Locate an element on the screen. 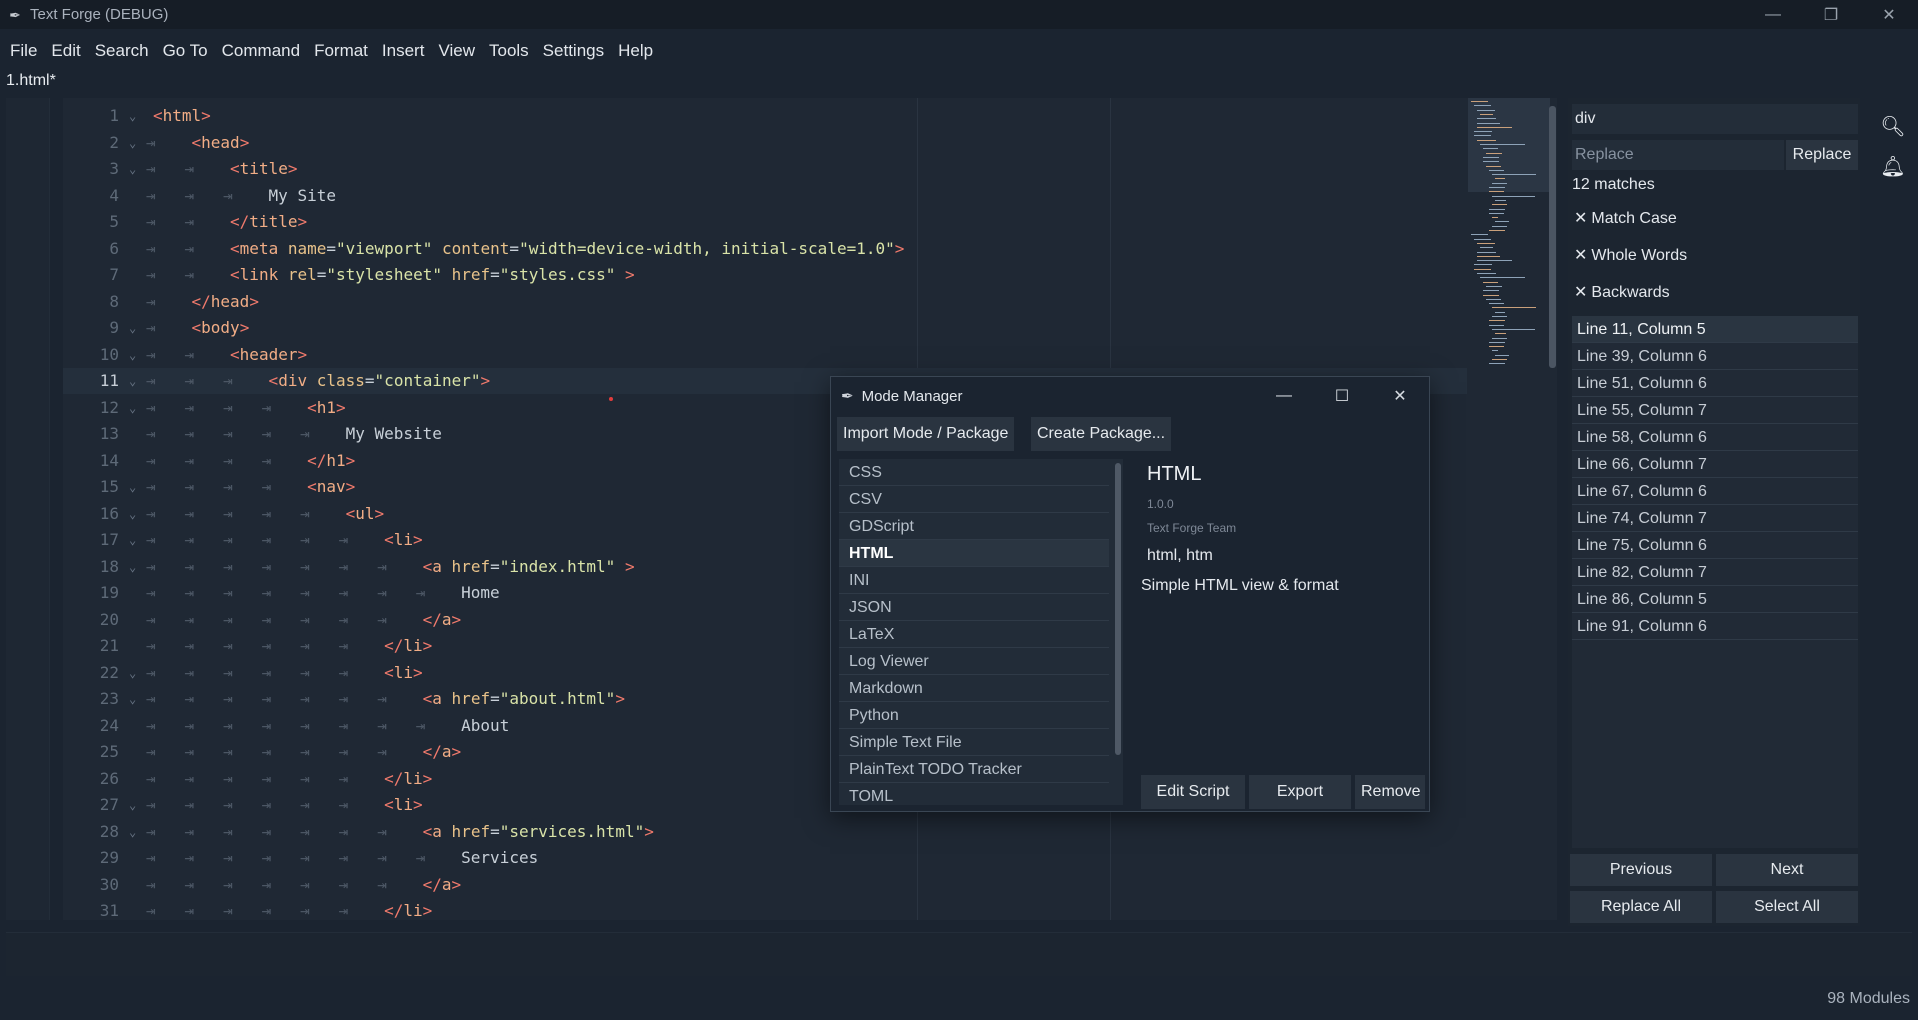  mode-list-item: Markdown is located at coordinates (974, 688).